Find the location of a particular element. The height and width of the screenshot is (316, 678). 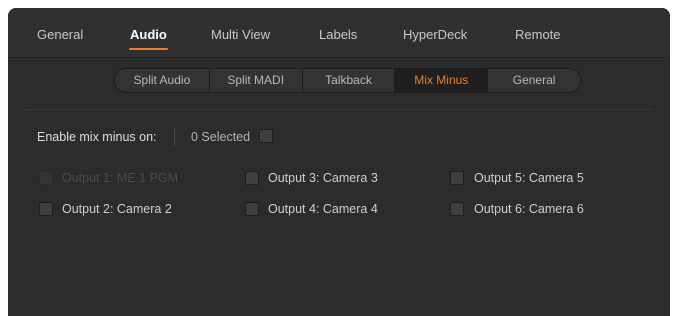

section-divider is located at coordinates (339, 109).